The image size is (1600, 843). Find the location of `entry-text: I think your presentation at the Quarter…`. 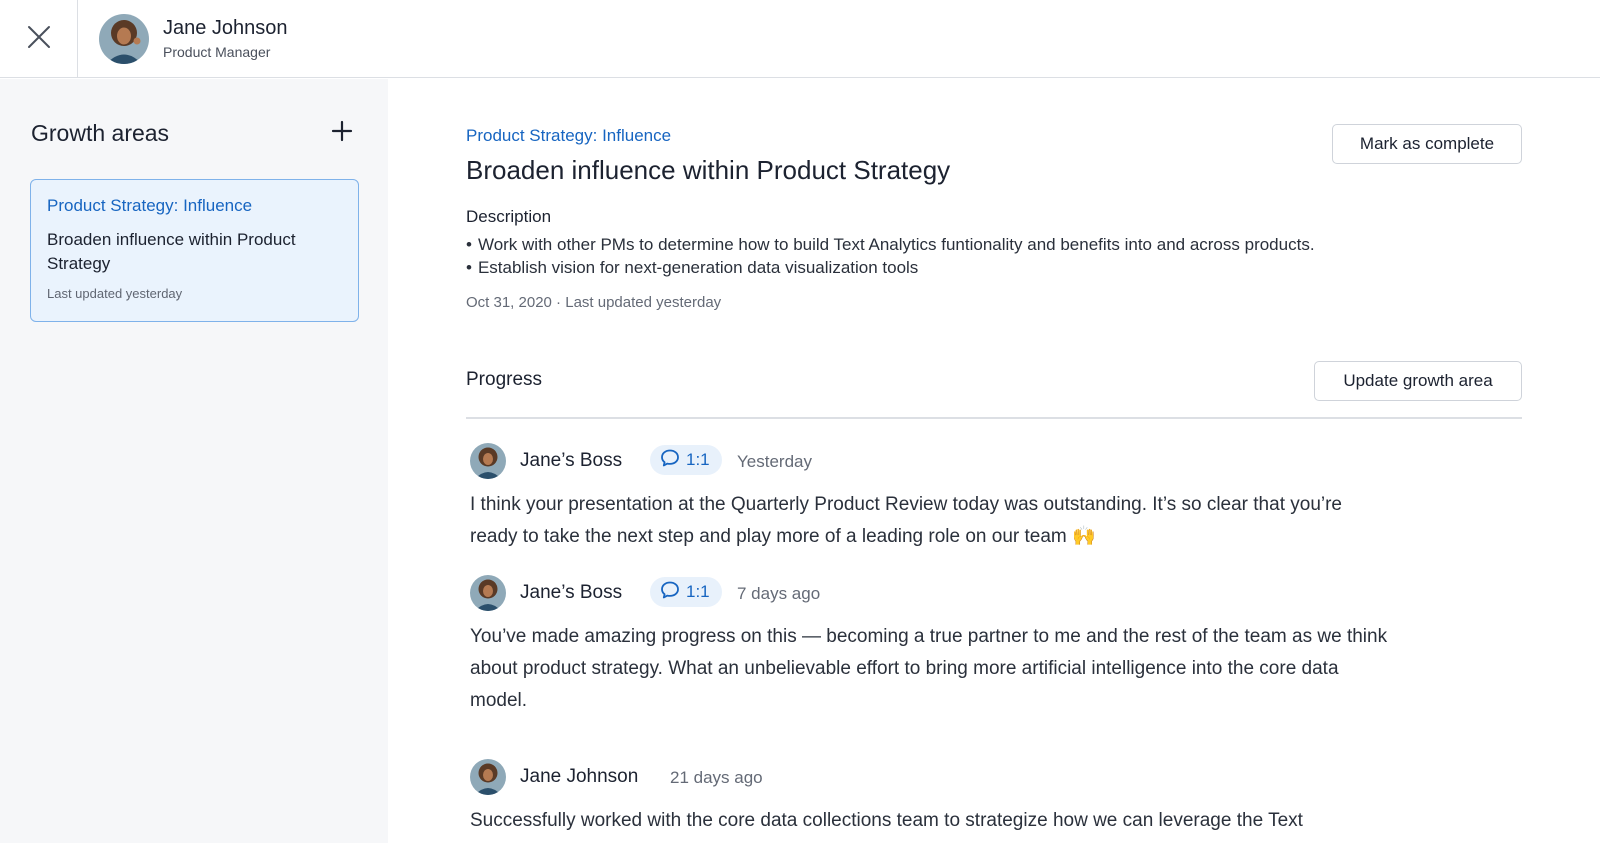

entry-text: I think your presentation at the Quarter… is located at coordinates (906, 520).